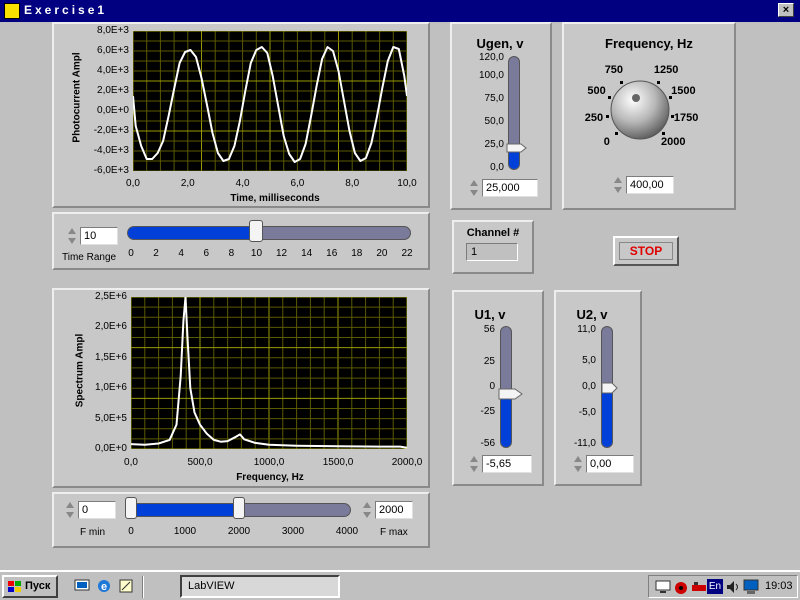 Image resolution: width=800 pixels, height=600 pixels. I want to click on spectrum_graph-y-tick-label: 1,0E+6, so click(111, 388).